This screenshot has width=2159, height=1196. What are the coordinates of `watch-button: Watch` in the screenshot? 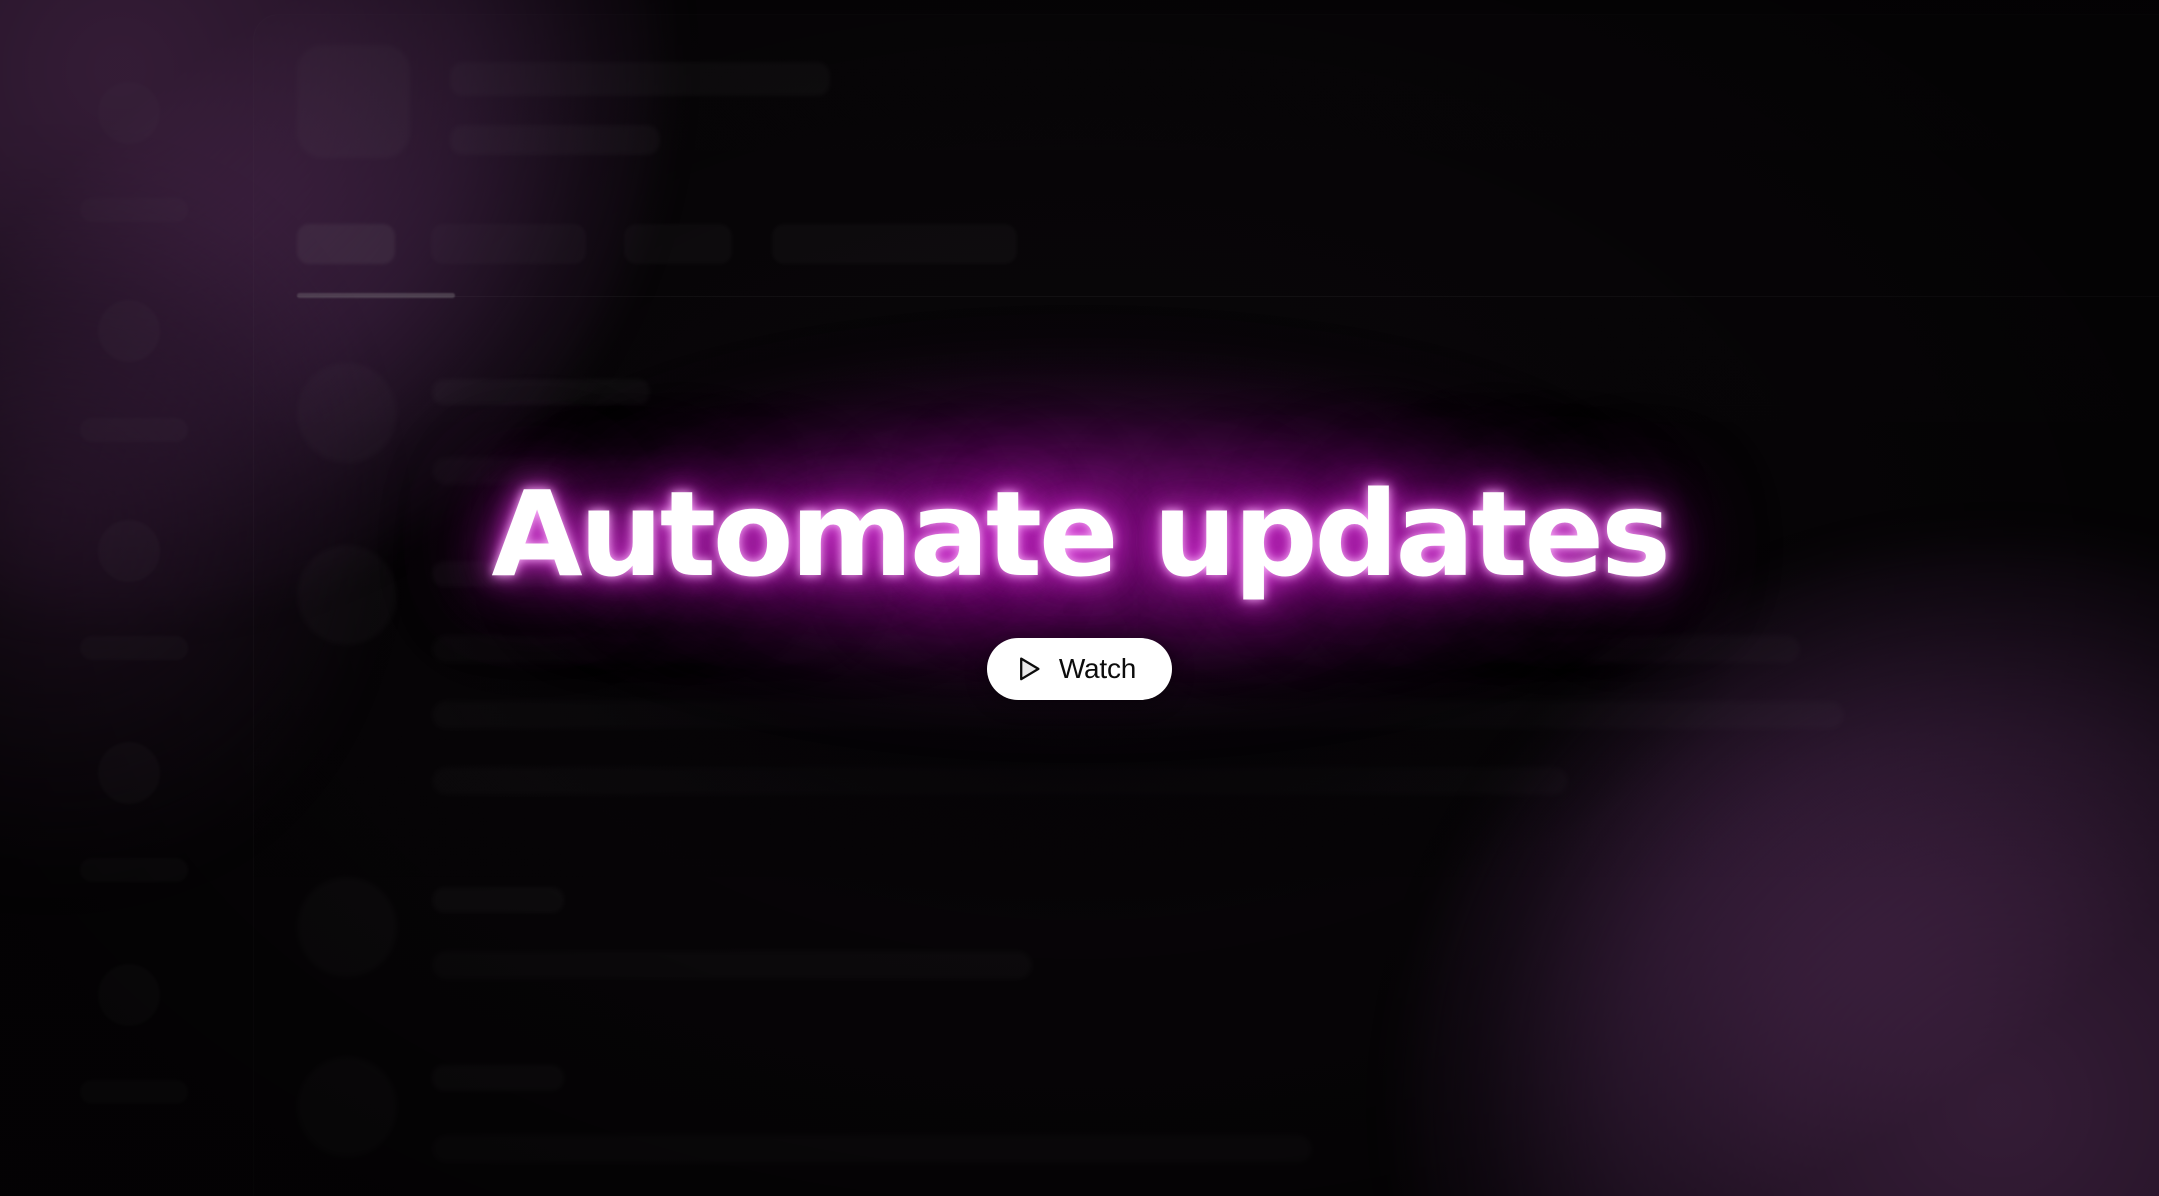 It's located at (1079, 668).